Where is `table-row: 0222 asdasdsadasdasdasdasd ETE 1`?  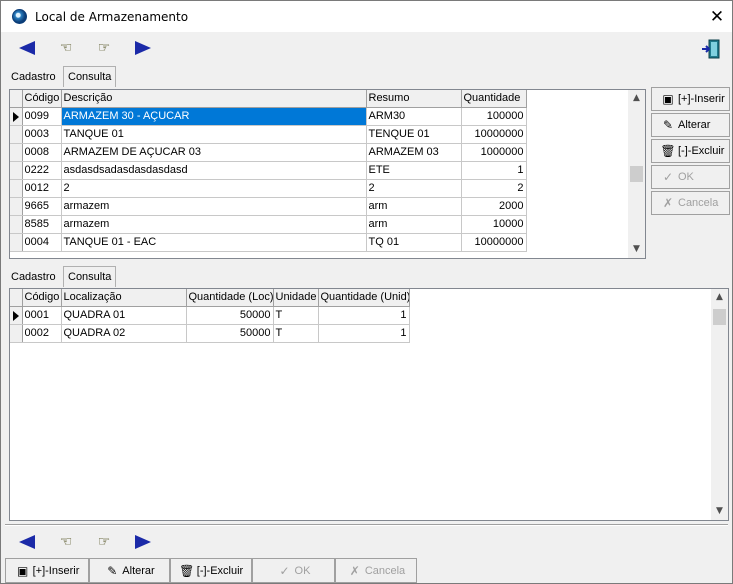 table-row: 0222 asdasdsadasdasdasdasd ETE 1 is located at coordinates (268, 170).